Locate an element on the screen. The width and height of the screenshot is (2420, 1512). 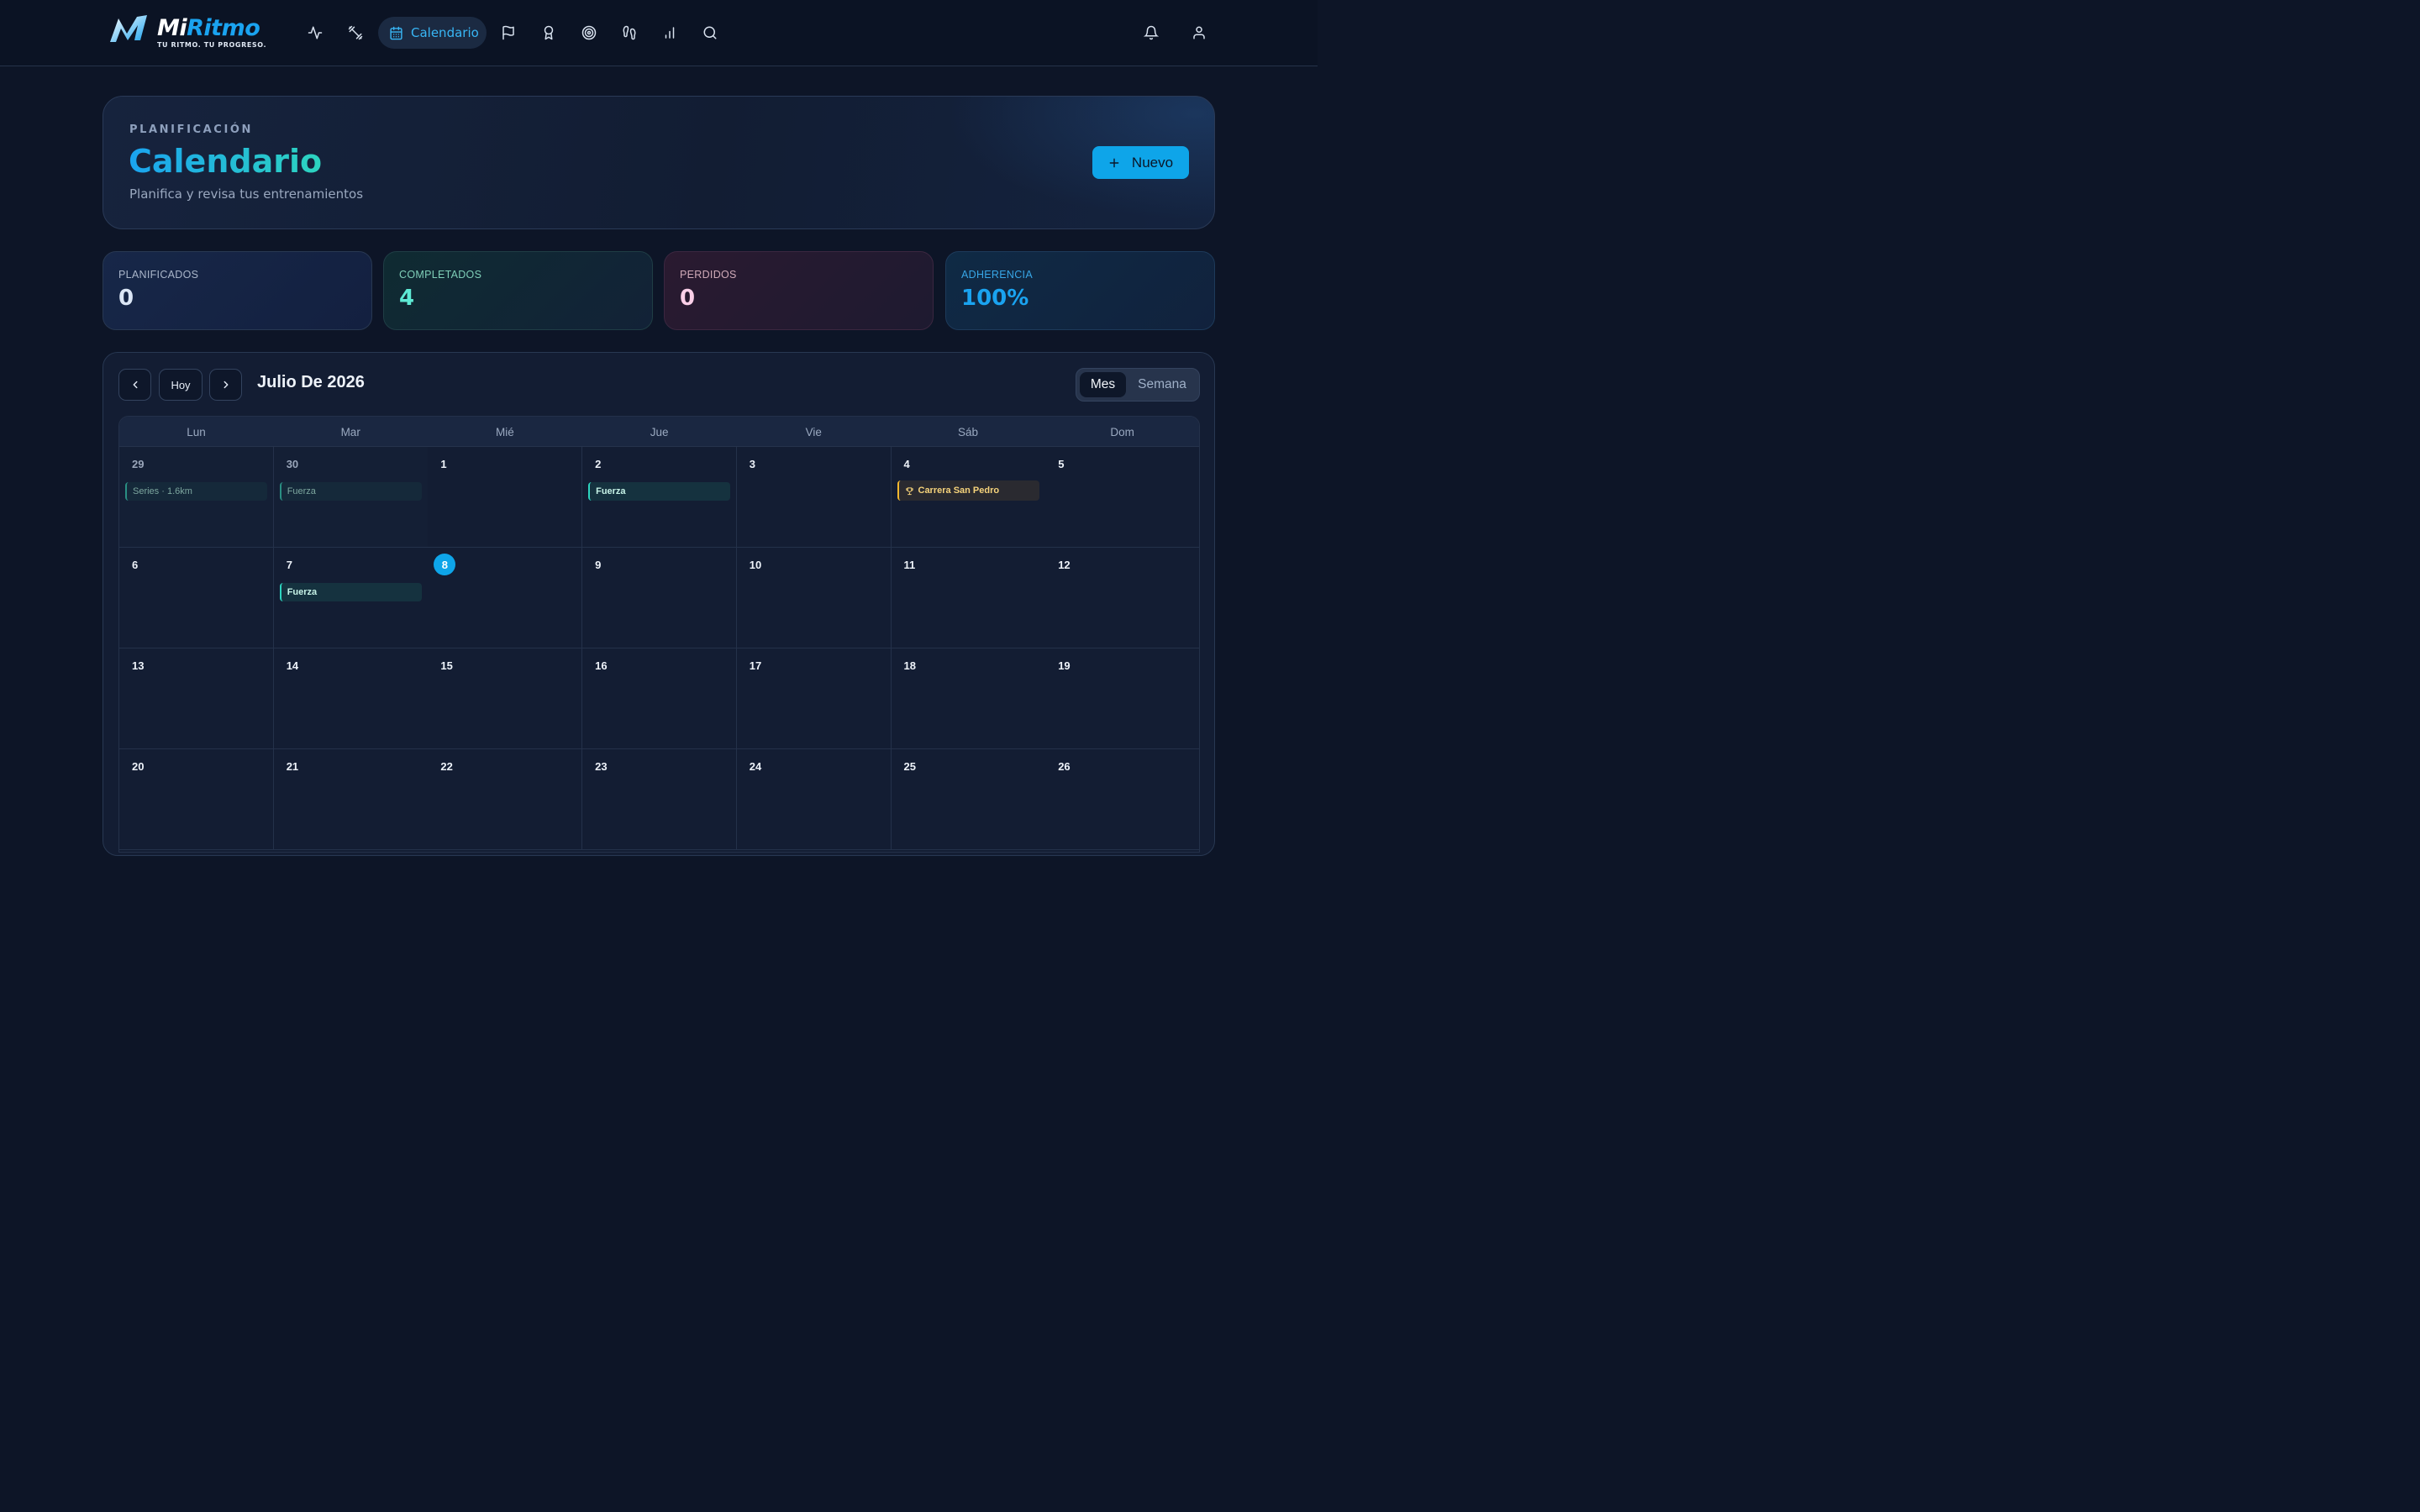
nav-flag-icon is located at coordinates (509, 32).